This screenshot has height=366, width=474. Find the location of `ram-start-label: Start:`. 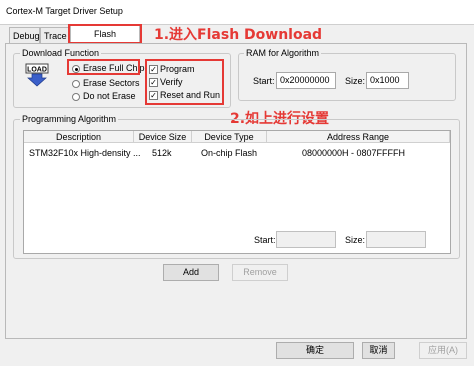

ram-start-label: Start: is located at coordinates (264, 81).